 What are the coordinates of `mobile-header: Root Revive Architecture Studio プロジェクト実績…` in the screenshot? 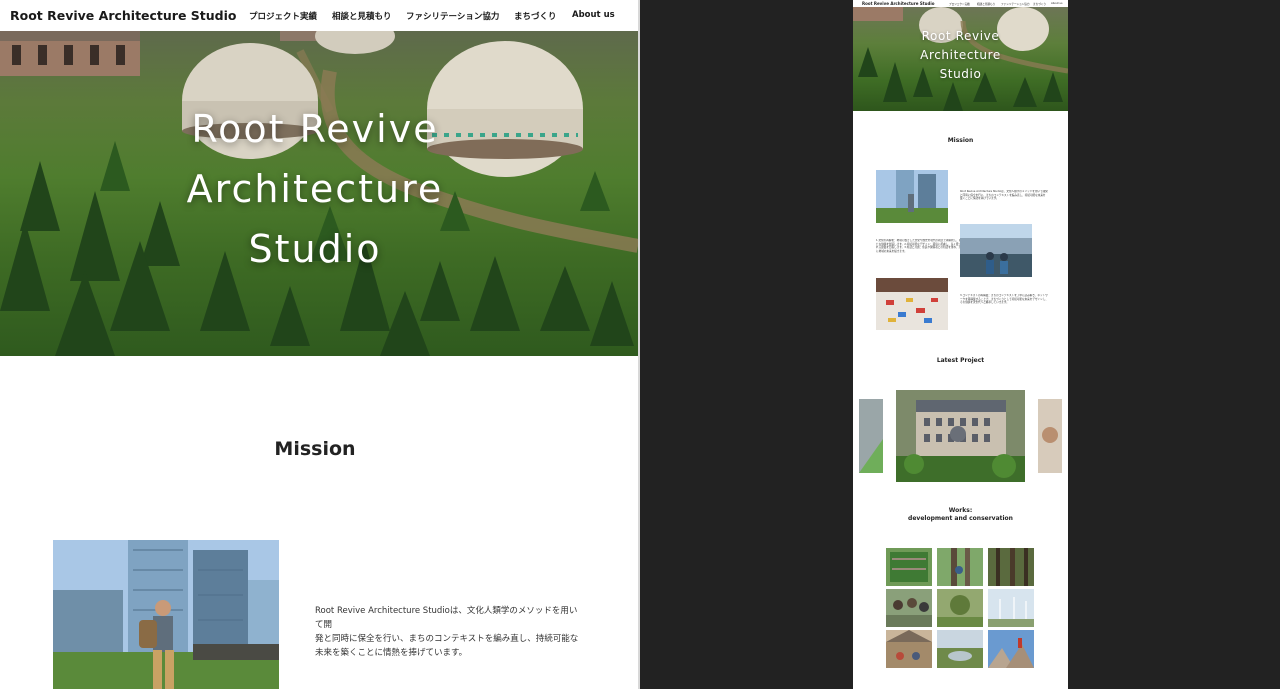 It's located at (960, 3).